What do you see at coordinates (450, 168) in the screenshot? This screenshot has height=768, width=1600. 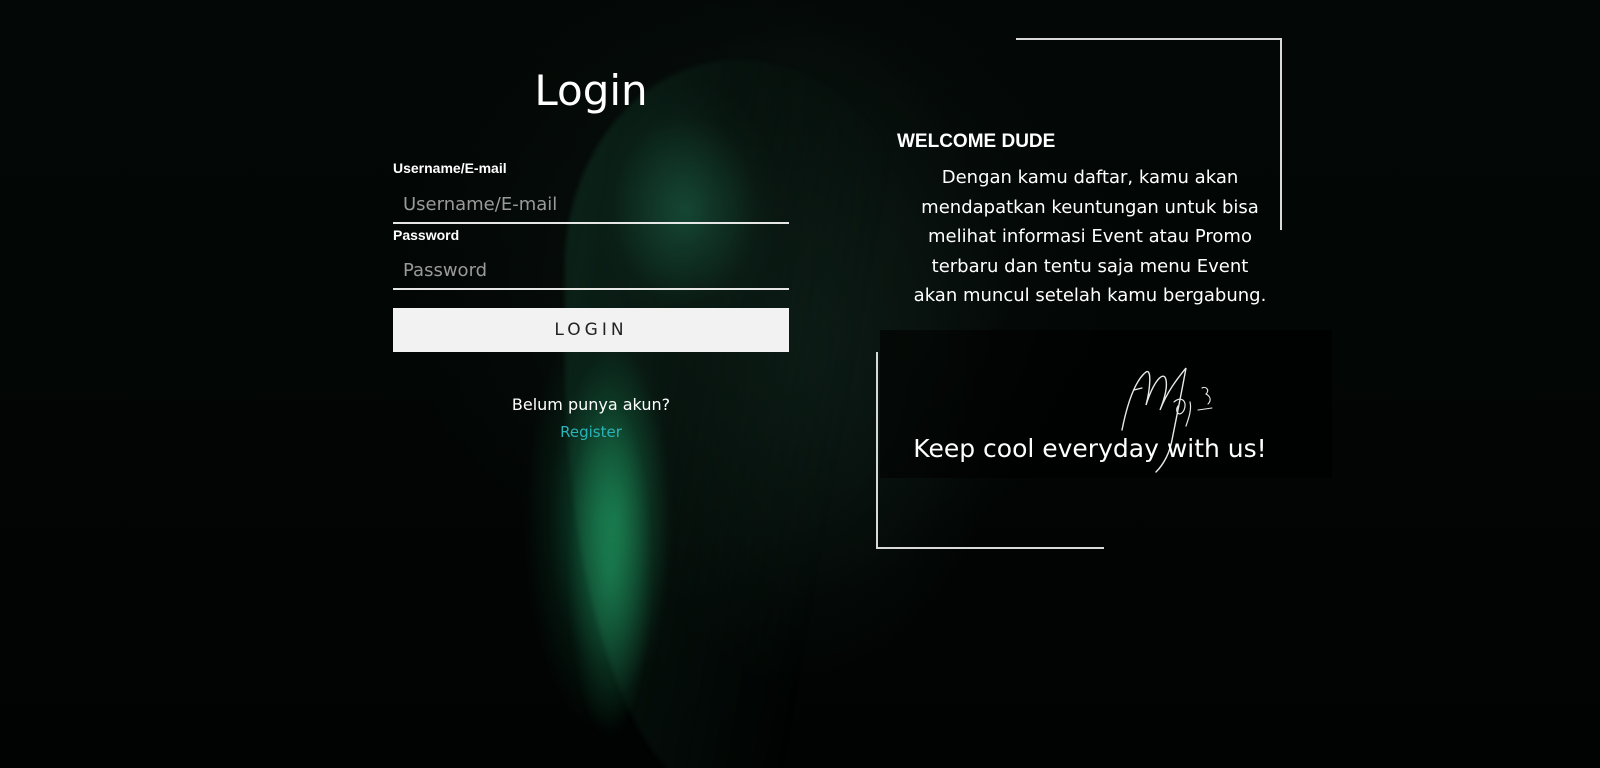 I see `username-label: Username/E-mail` at bounding box center [450, 168].